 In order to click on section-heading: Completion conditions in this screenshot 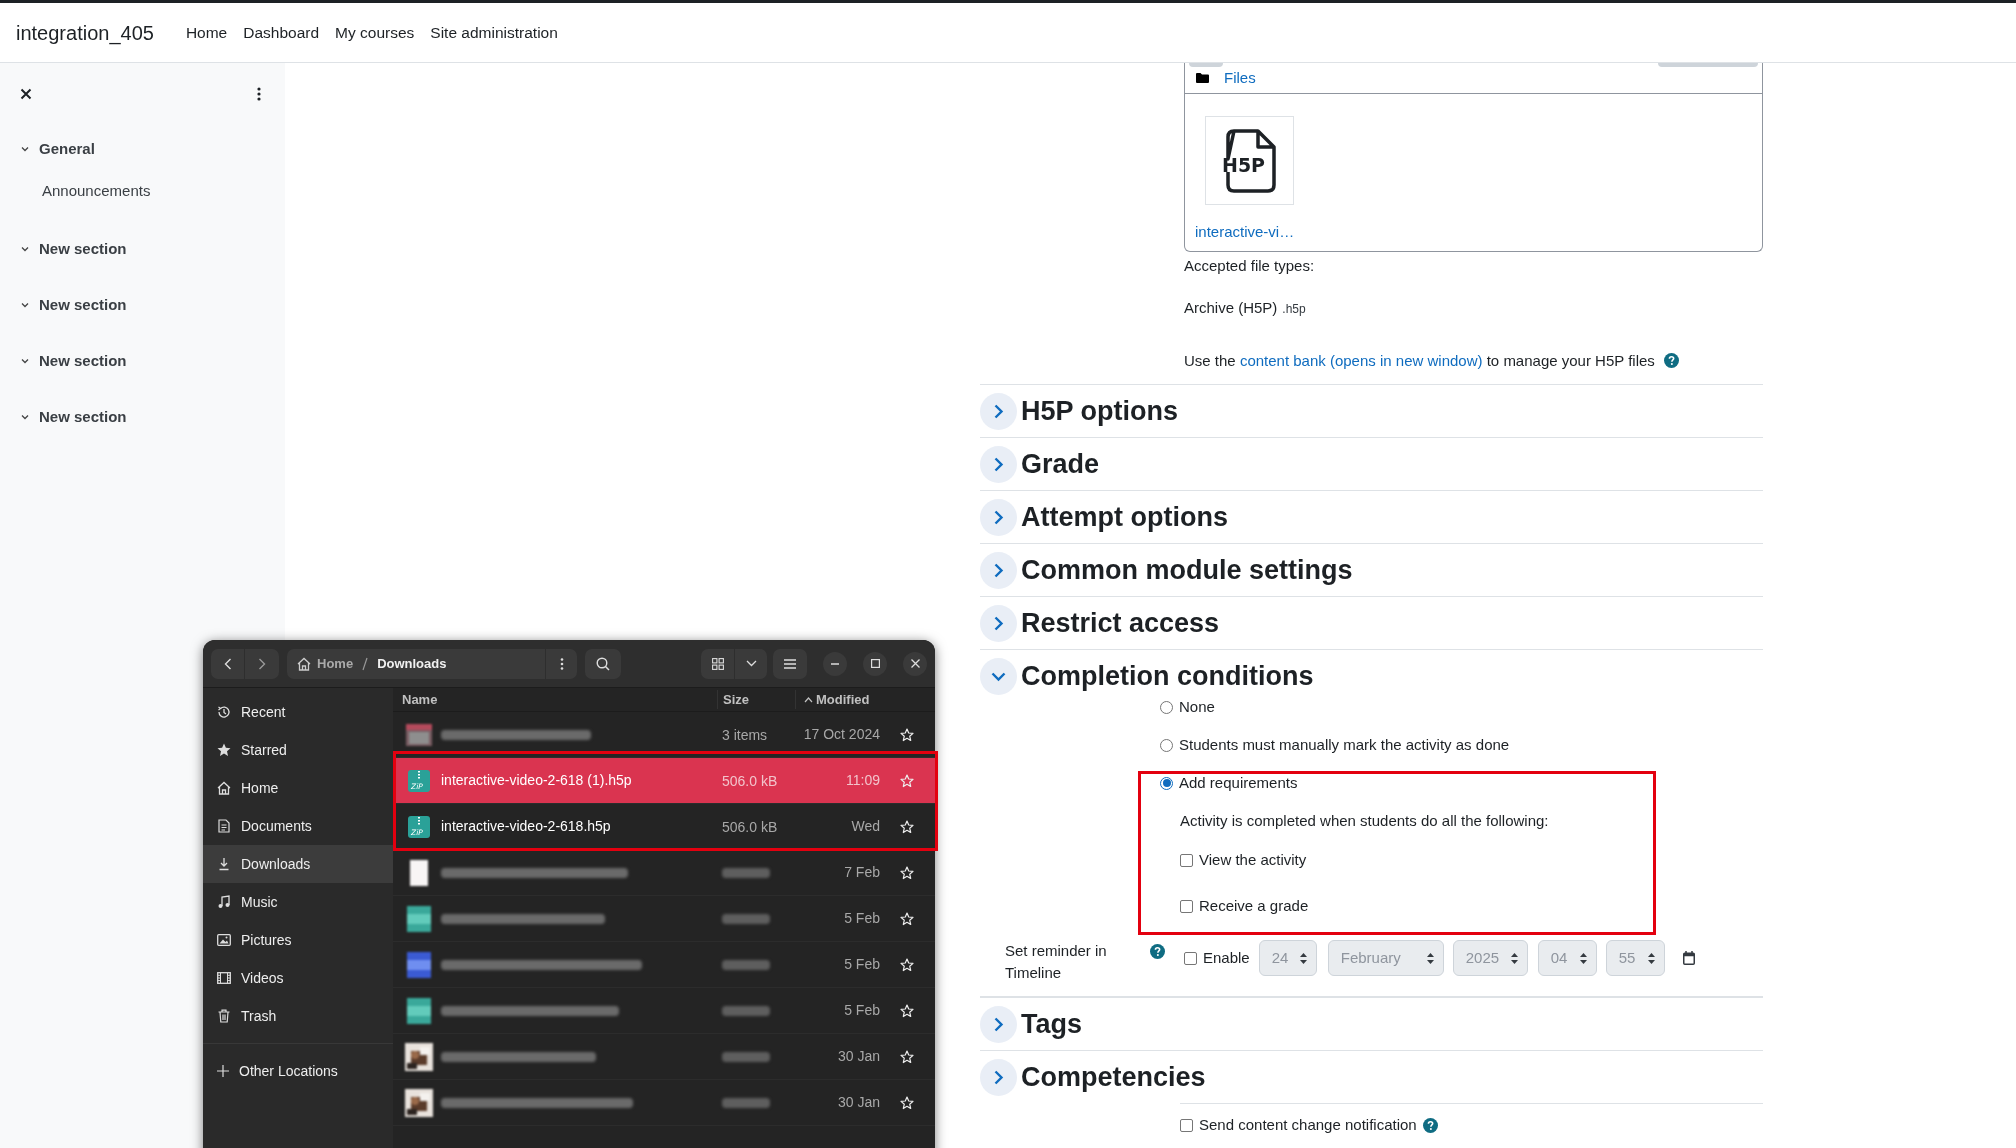, I will do `click(1167, 676)`.